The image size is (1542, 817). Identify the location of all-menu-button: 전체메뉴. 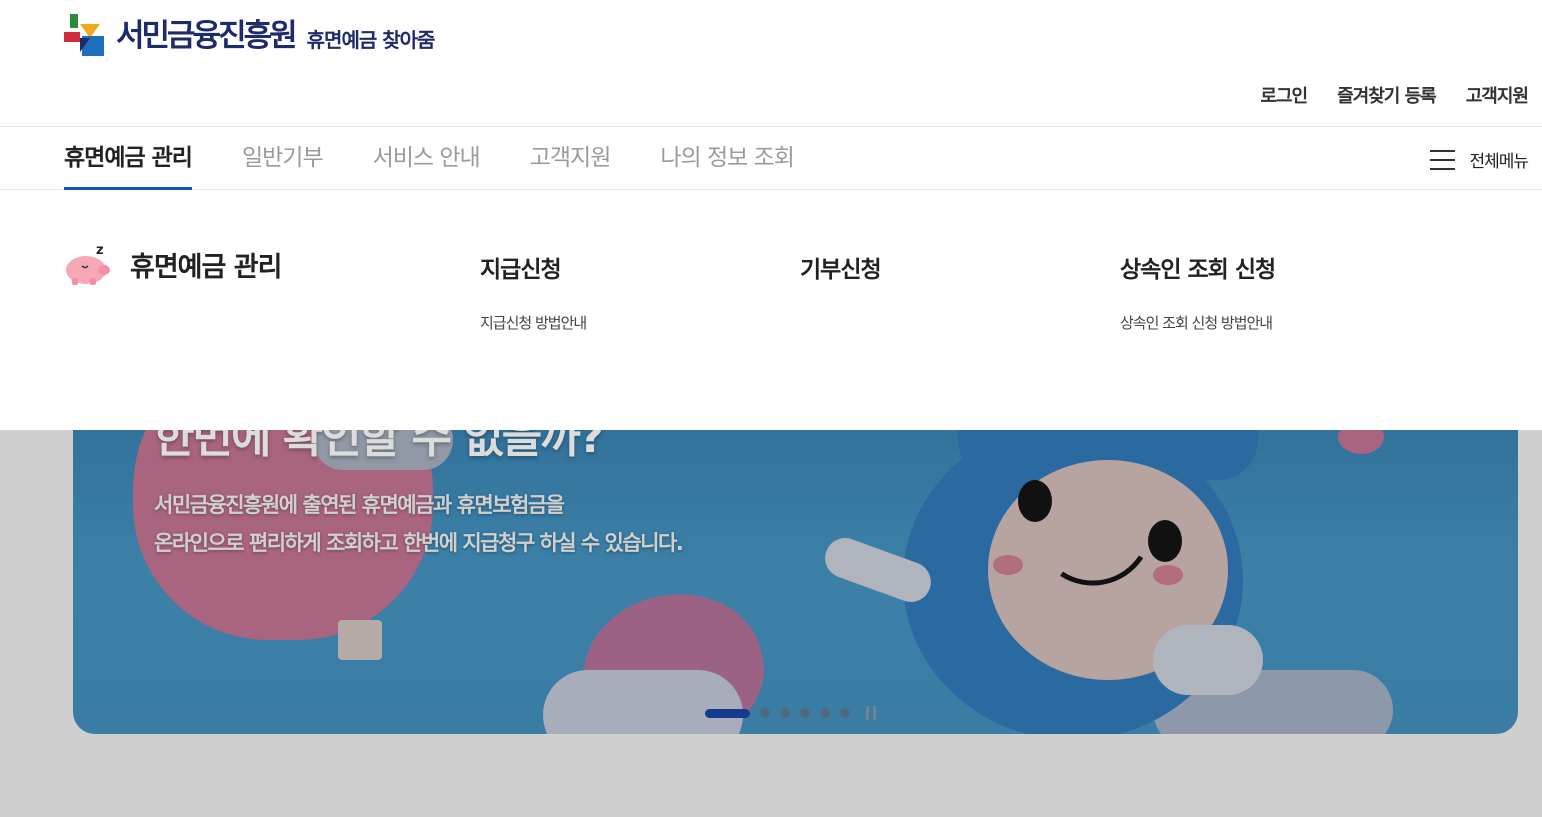
(1479, 159).